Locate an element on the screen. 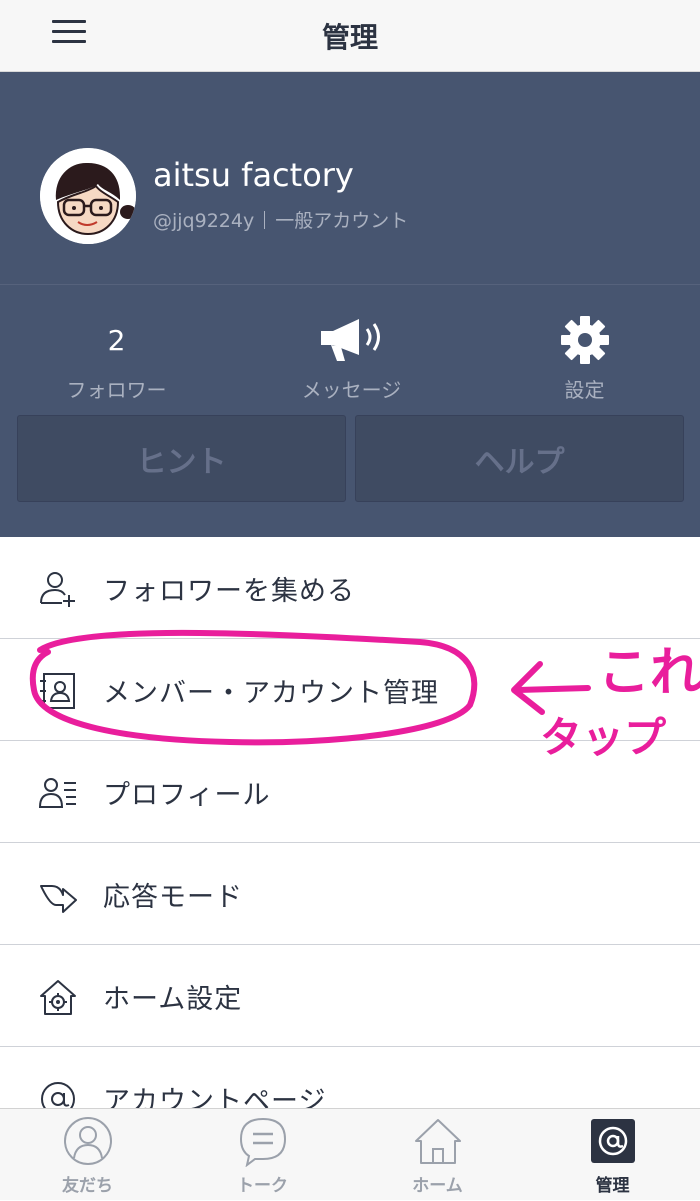 This screenshot has width=700, height=1201. followers-stat: 2 フォロワー is located at coordinates (116, 357).